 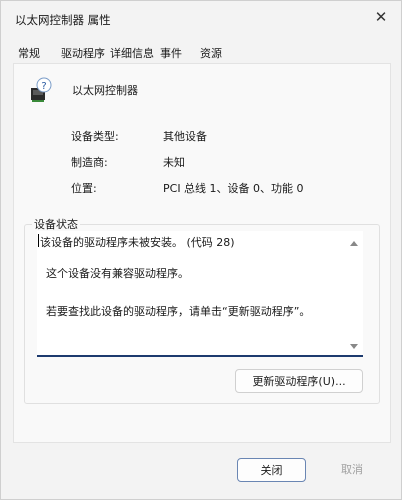 I want to click on tab-events: 事件, so click(x=171, y=53).